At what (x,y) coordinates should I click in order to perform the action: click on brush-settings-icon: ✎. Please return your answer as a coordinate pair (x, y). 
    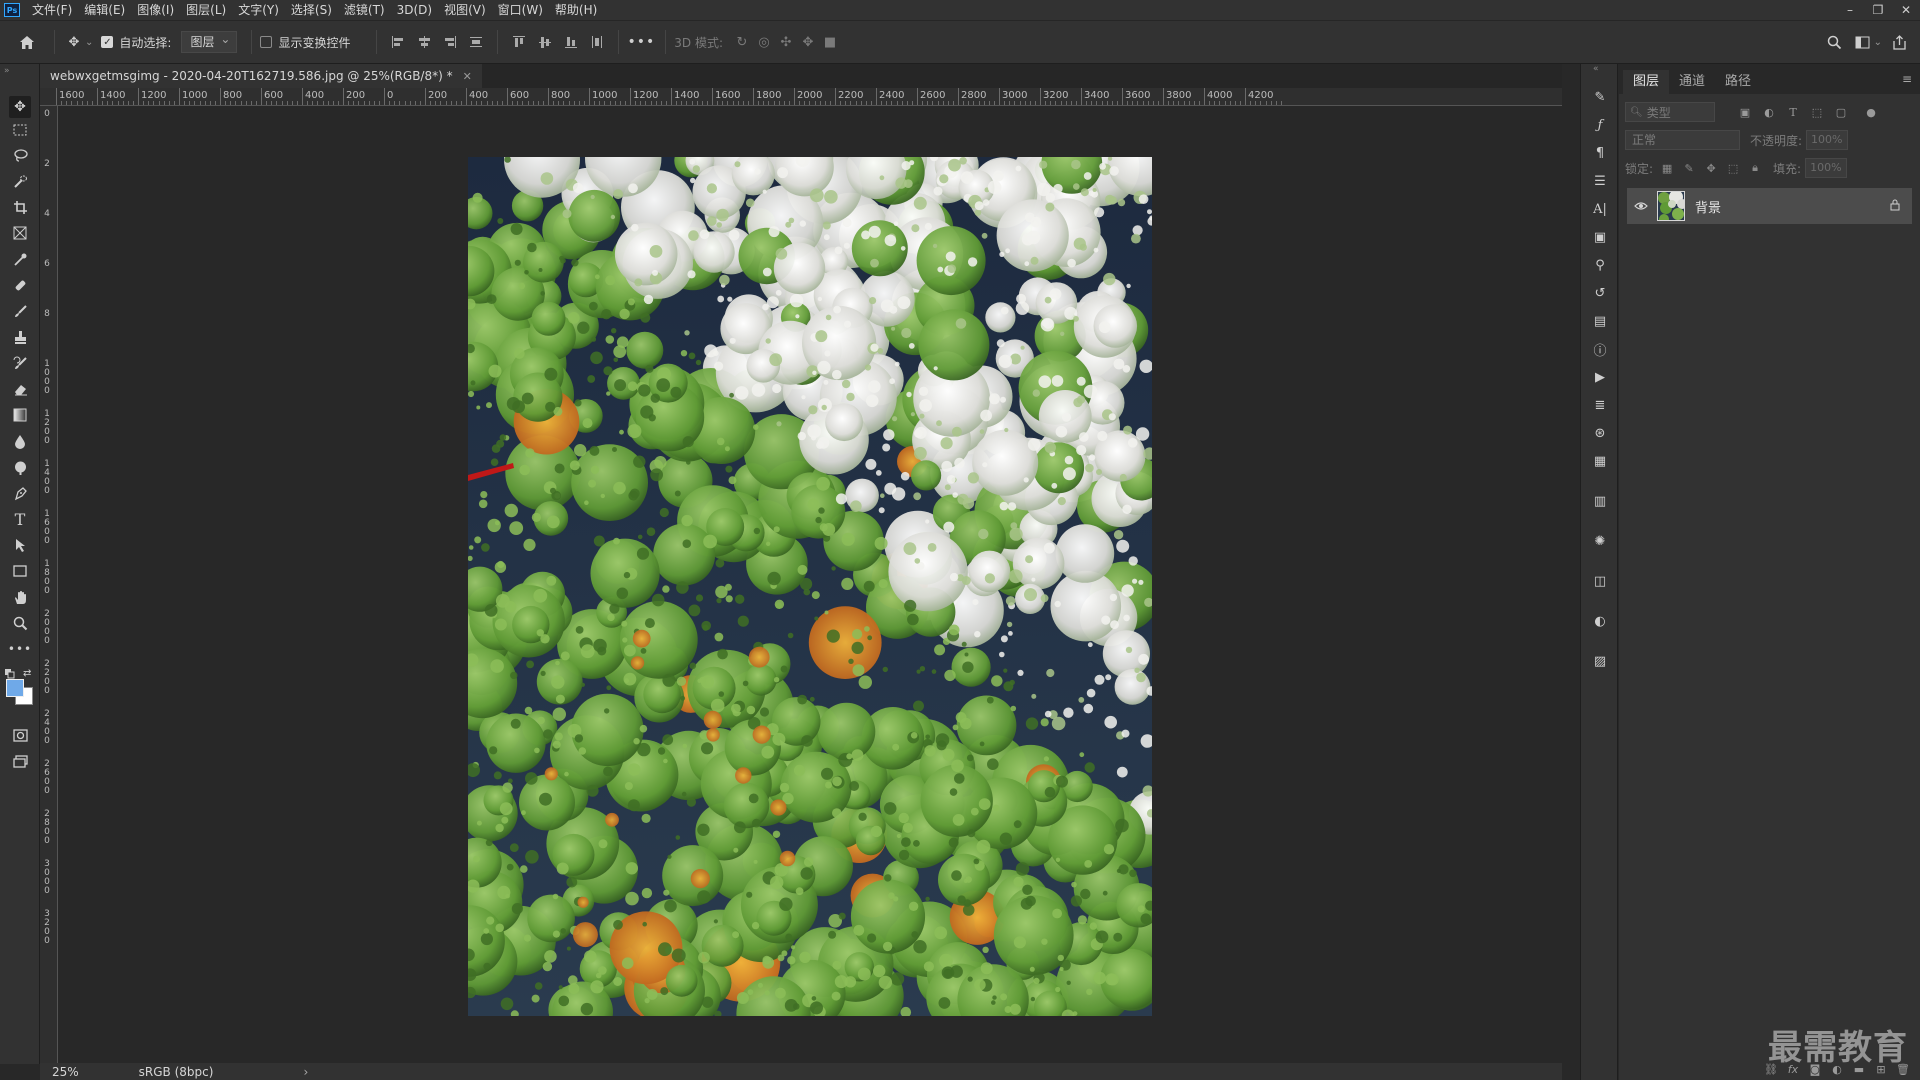
    Looking at the image, I should click on (1600, 97).